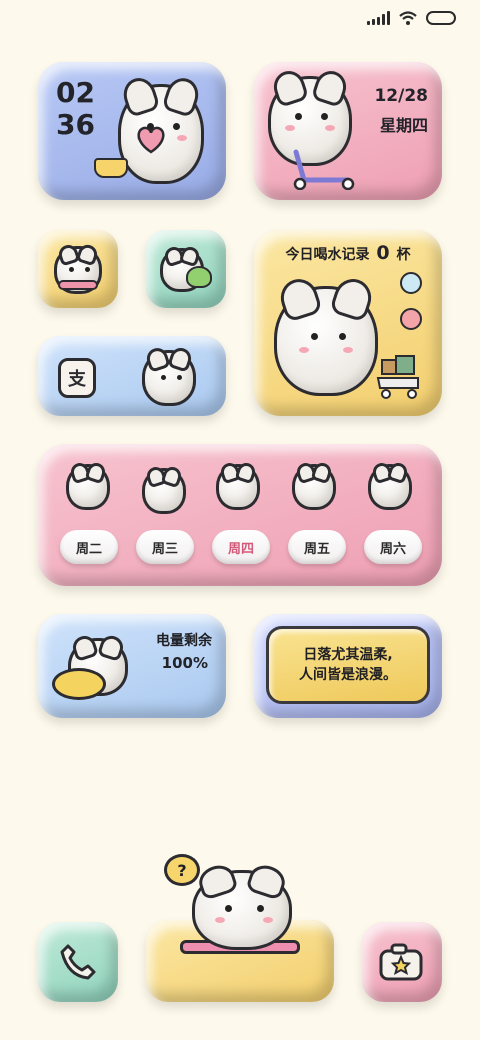 The image size is (480, 1040). I want to click on heart-icon, so click(151, 140).